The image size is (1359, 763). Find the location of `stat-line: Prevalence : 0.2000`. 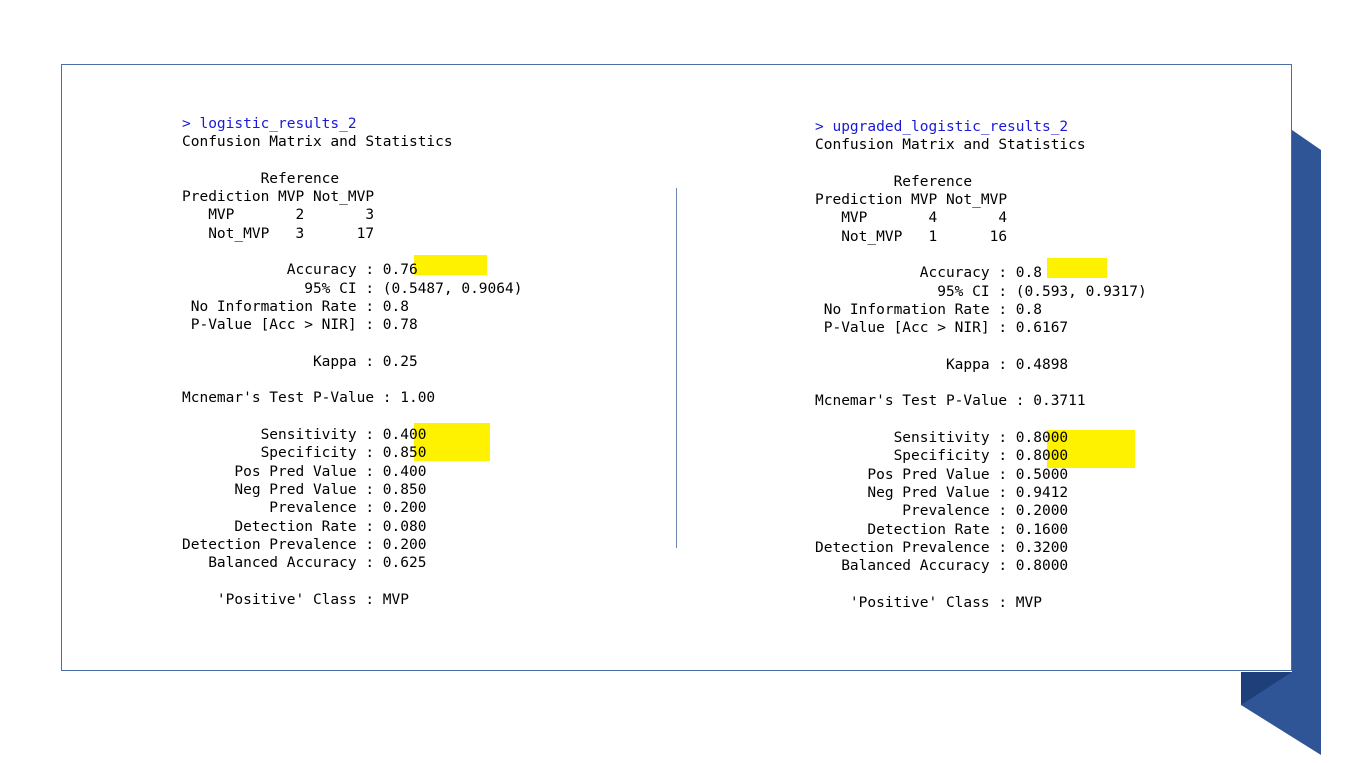

stat-line: Prevalence : 0.2000 is located at coordinates (942, 511).